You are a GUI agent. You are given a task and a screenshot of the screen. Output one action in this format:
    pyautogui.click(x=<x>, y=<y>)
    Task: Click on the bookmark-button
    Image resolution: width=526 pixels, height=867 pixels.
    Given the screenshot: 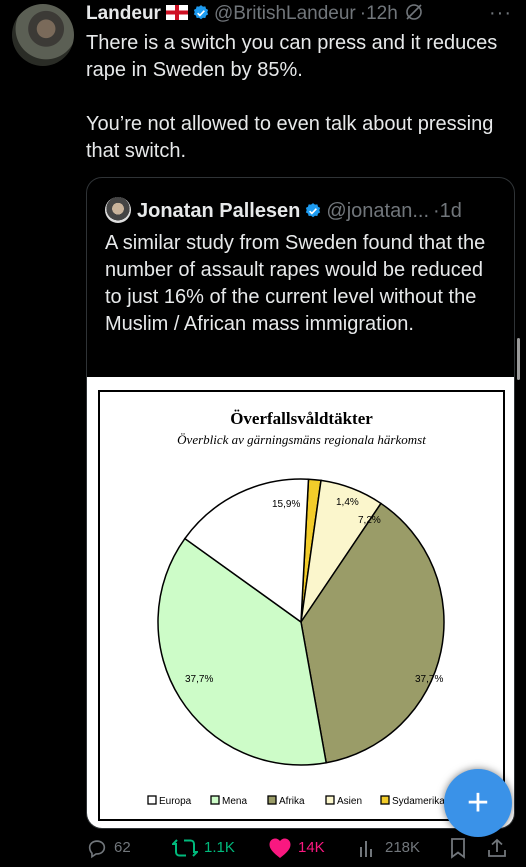 What is the action you would take?
    pyautogui.click(x=461, y=847)
    